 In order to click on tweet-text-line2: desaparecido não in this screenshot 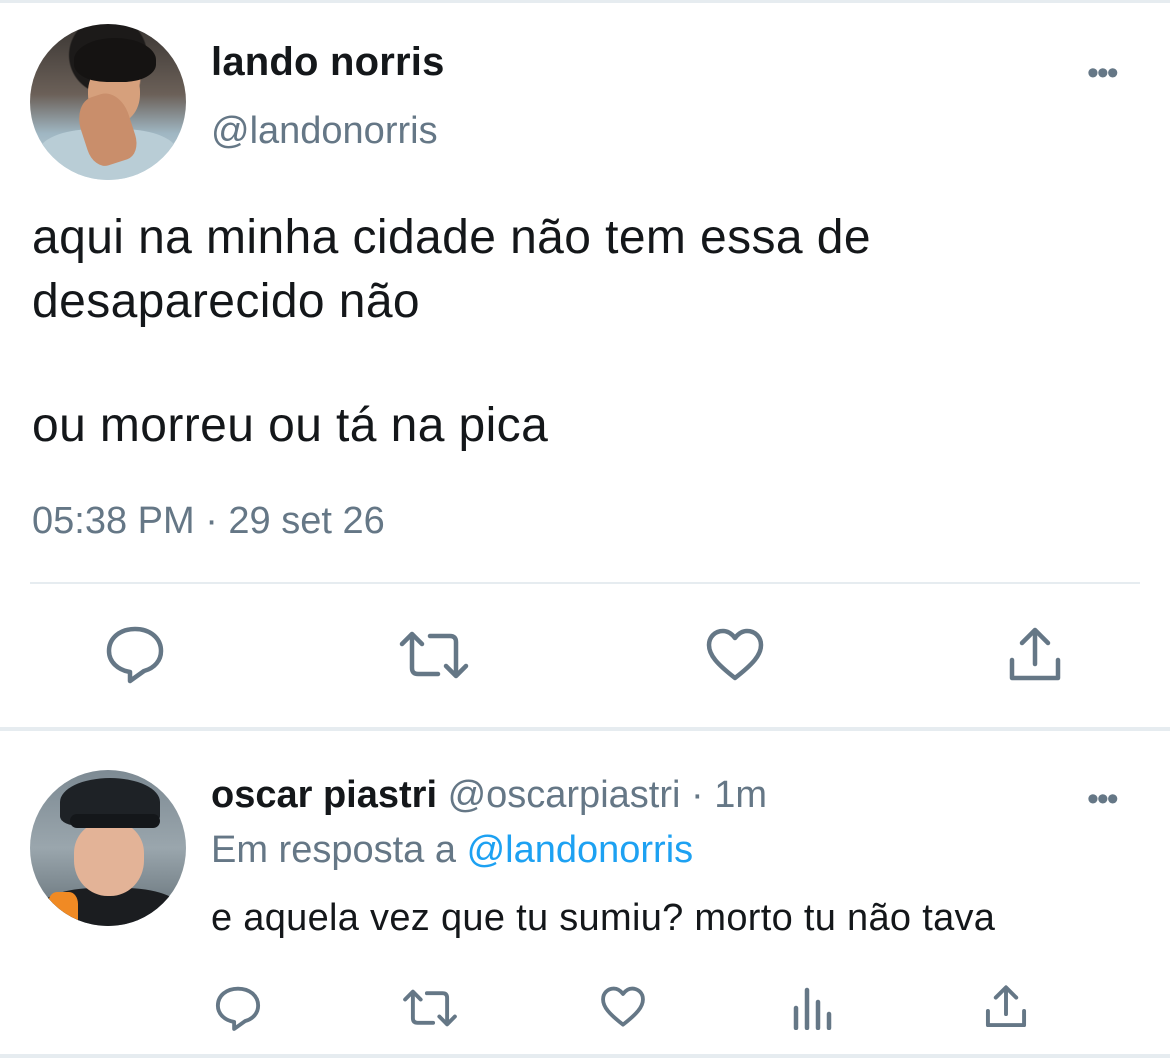, I will do `click(226, 301)`.